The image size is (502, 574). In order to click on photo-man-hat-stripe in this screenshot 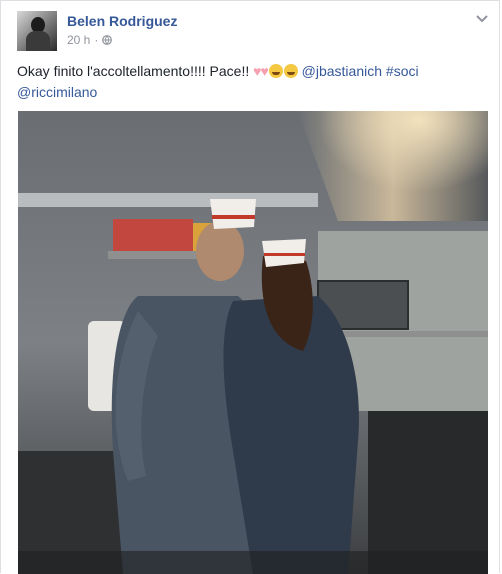, I will do `click(233, 217)`.